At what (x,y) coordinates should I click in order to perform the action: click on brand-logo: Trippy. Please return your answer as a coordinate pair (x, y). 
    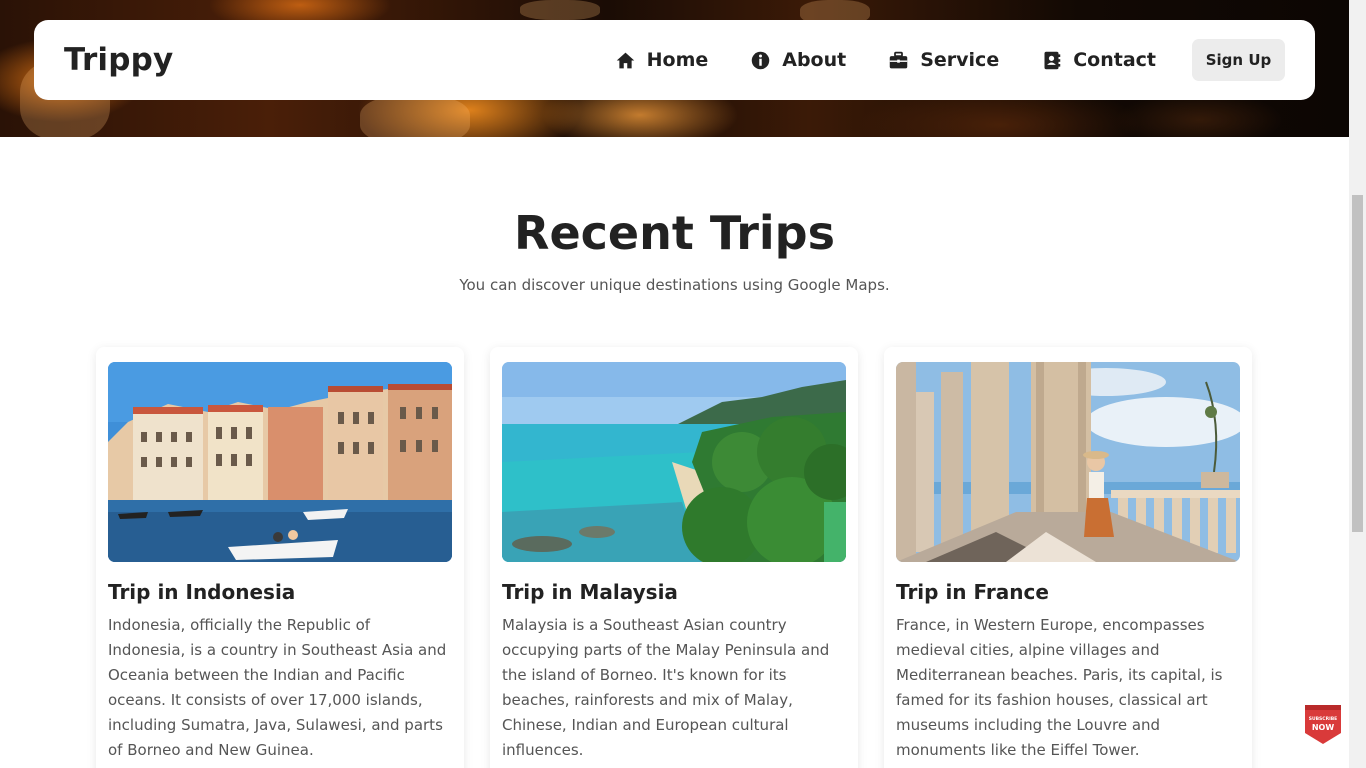
    Looking at the image, I should click on (118, 60).